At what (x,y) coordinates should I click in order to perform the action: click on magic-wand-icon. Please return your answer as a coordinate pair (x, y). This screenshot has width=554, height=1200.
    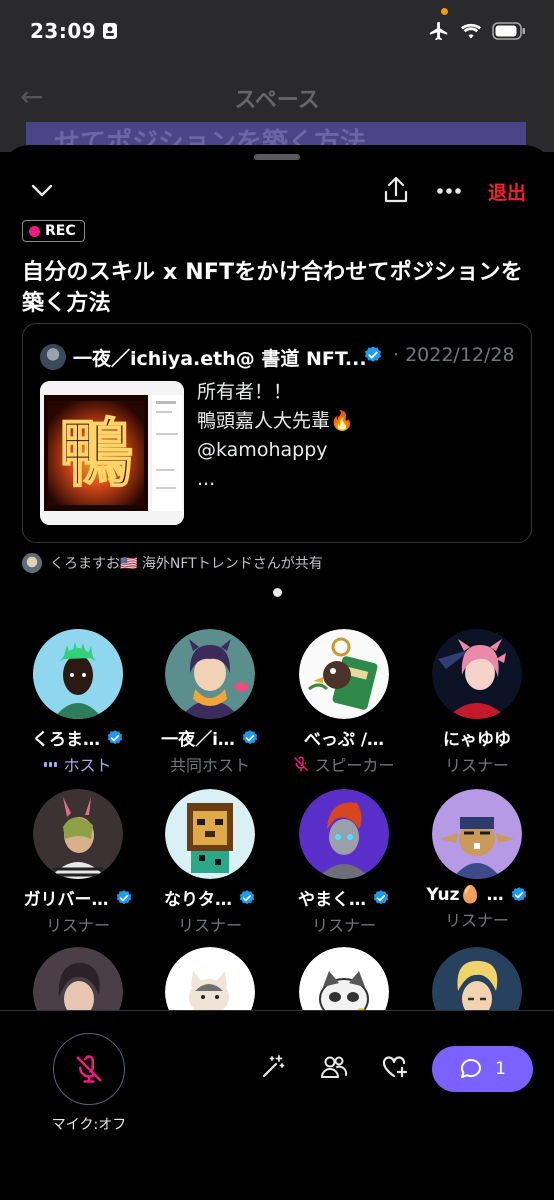
    Looking at the image, I should click on (273, 1067).